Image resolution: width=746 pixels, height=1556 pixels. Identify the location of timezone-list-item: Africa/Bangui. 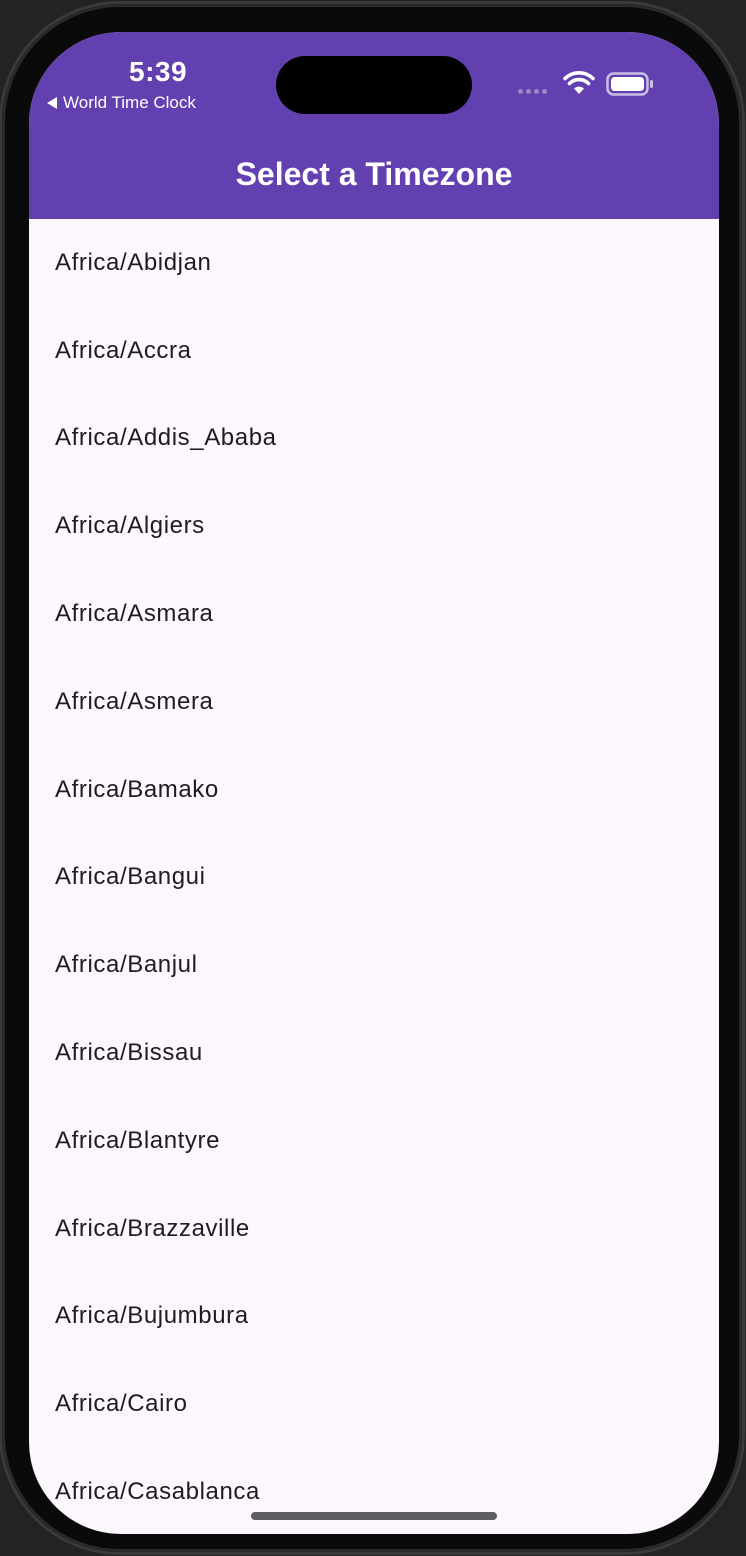
(374, 878).